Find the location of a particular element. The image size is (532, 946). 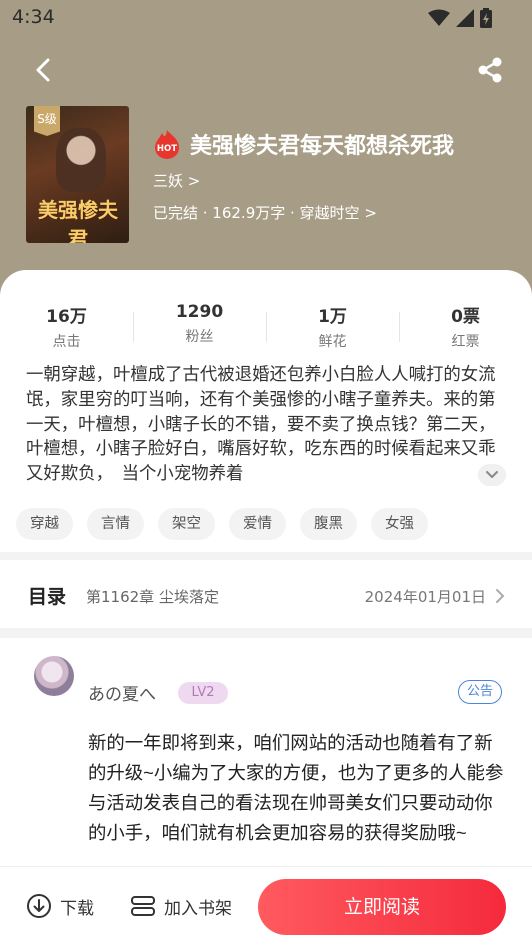

signal-icon is located at coordinates (465, 18).